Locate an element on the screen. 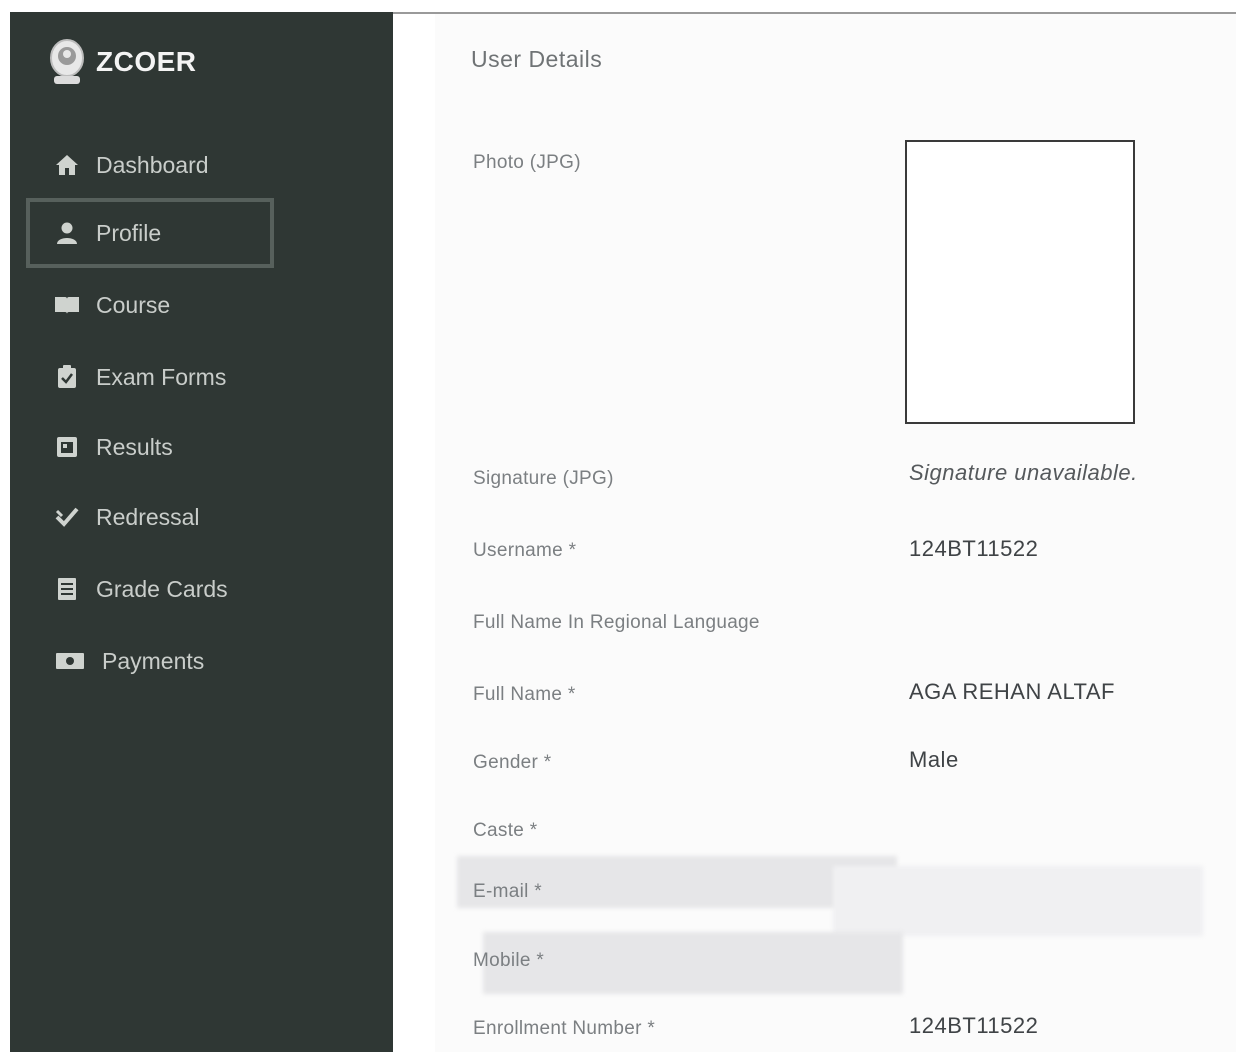  sidebar-item-profile: Profile is located at coordinates (150, 233).